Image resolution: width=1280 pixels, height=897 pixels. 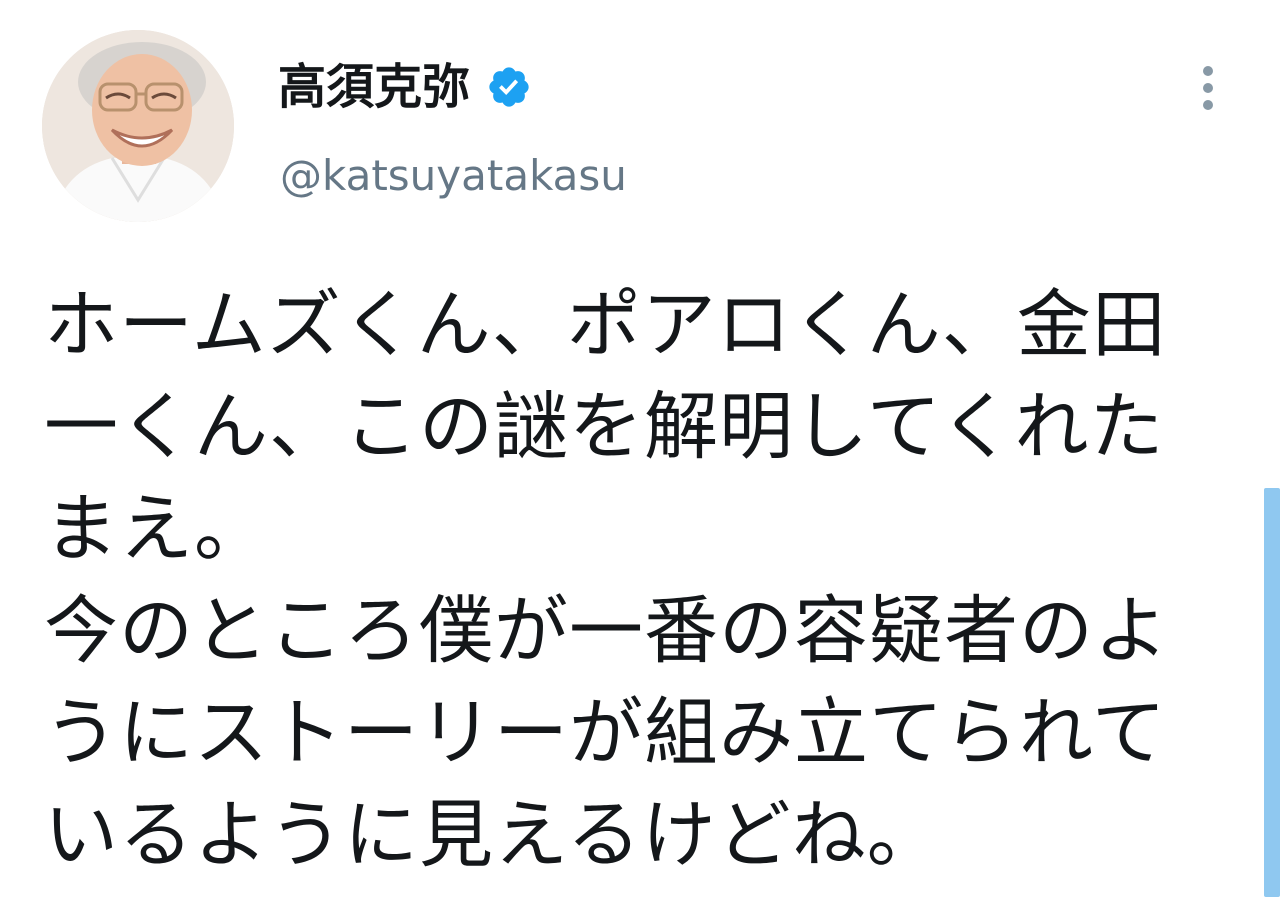 I want to click on author-row: 高須克弥, so click(x=405, y=87).